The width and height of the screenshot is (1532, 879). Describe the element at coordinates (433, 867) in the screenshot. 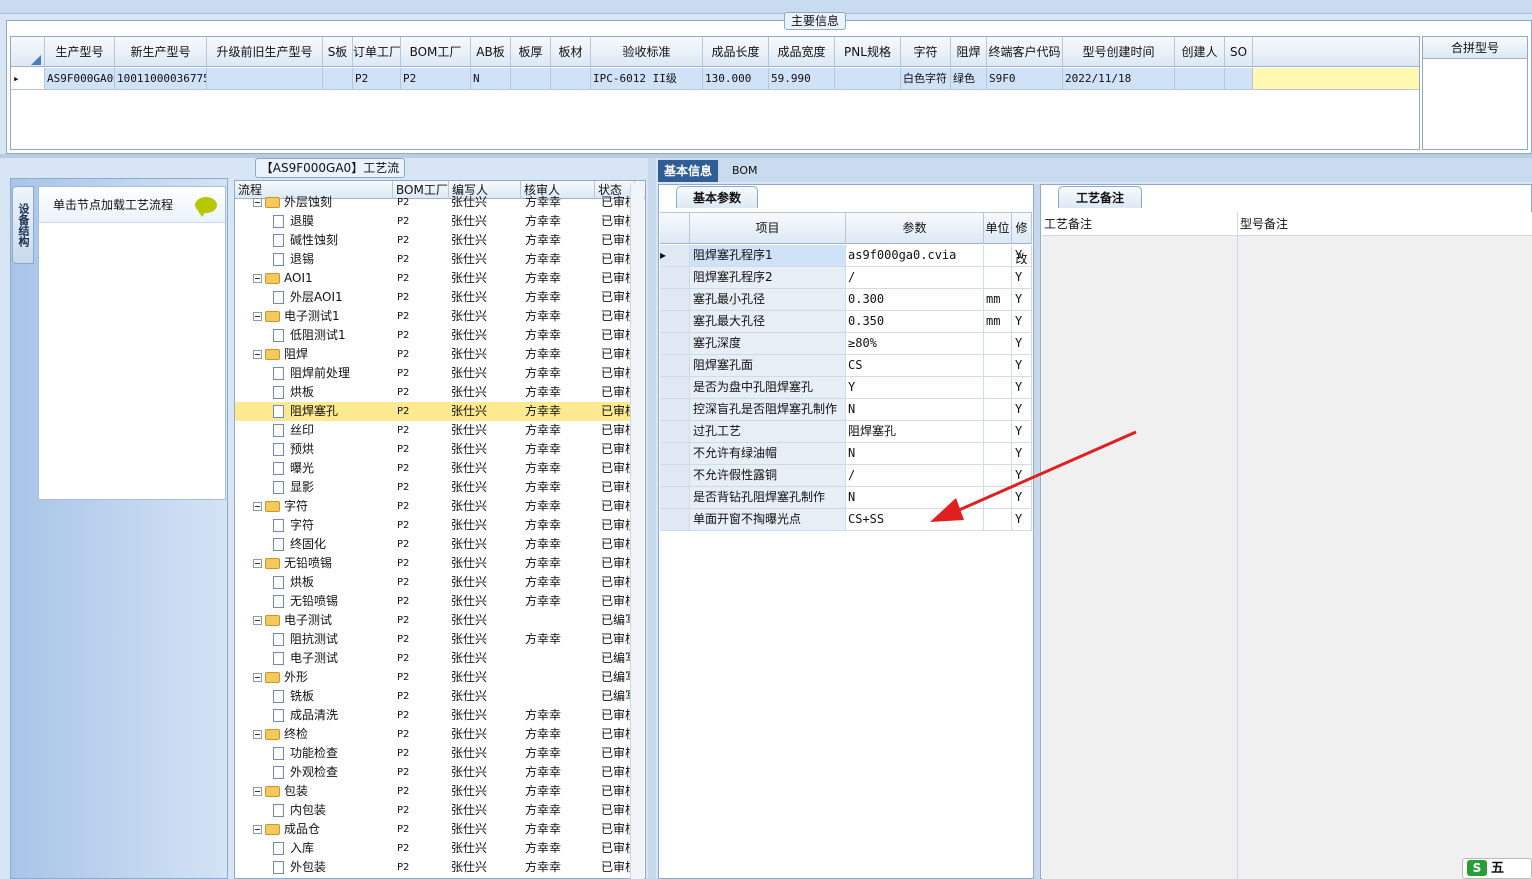

I see `flow-tree-row: 外包装 P2 张仕兴 方幸幸 已审核` at that location.